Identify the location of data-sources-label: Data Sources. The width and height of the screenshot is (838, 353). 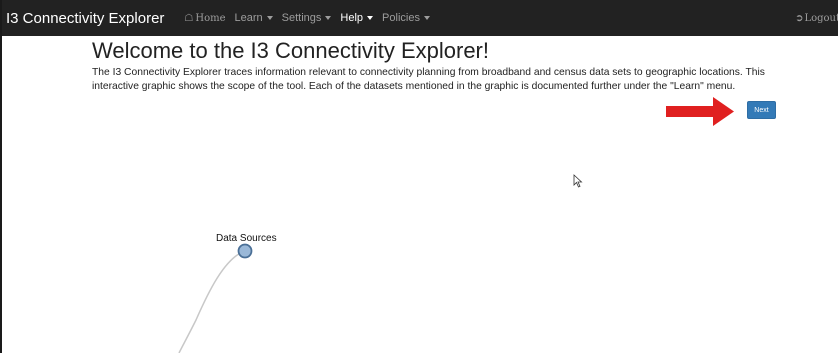
(246, 238).